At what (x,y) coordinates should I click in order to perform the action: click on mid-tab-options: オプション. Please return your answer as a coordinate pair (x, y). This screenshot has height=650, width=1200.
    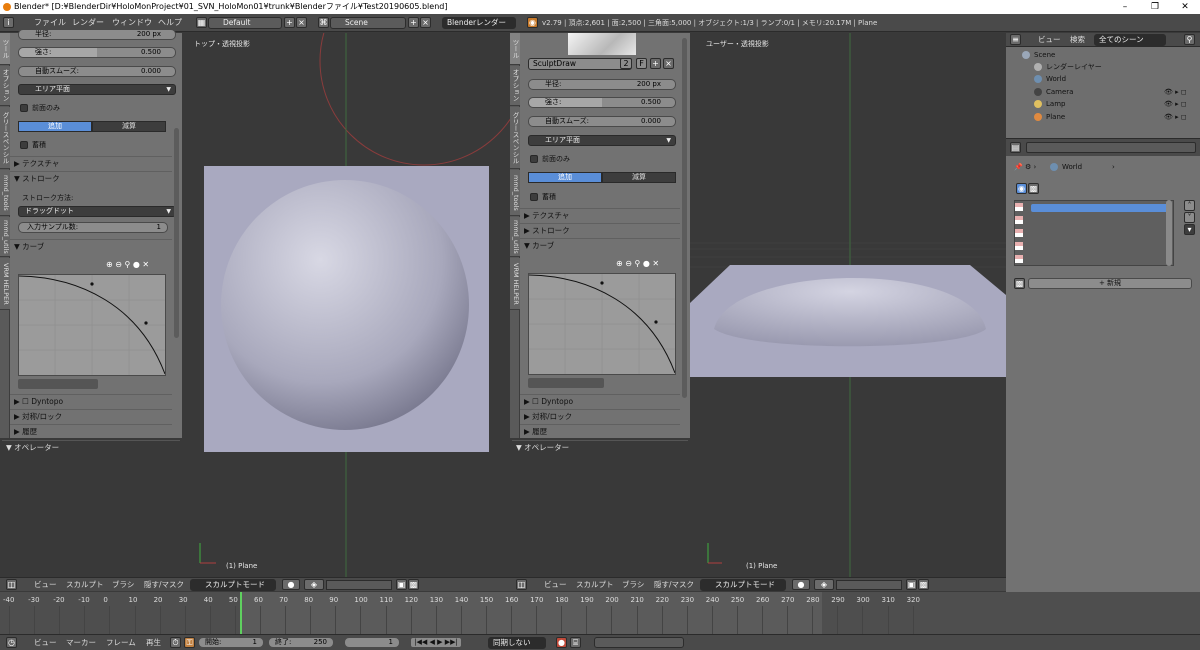
    Looking at the image, I should click on (515, 86).